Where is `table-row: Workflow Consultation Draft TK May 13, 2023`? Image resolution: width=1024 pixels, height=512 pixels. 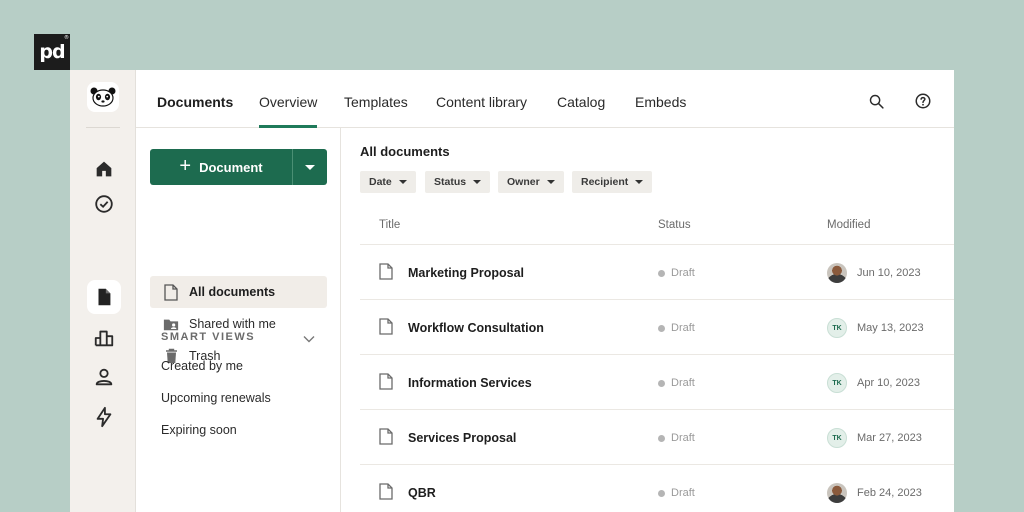 table-row: Workflow Consultation Draft TK May 13, 2023 is located at coordinates (657, 327).